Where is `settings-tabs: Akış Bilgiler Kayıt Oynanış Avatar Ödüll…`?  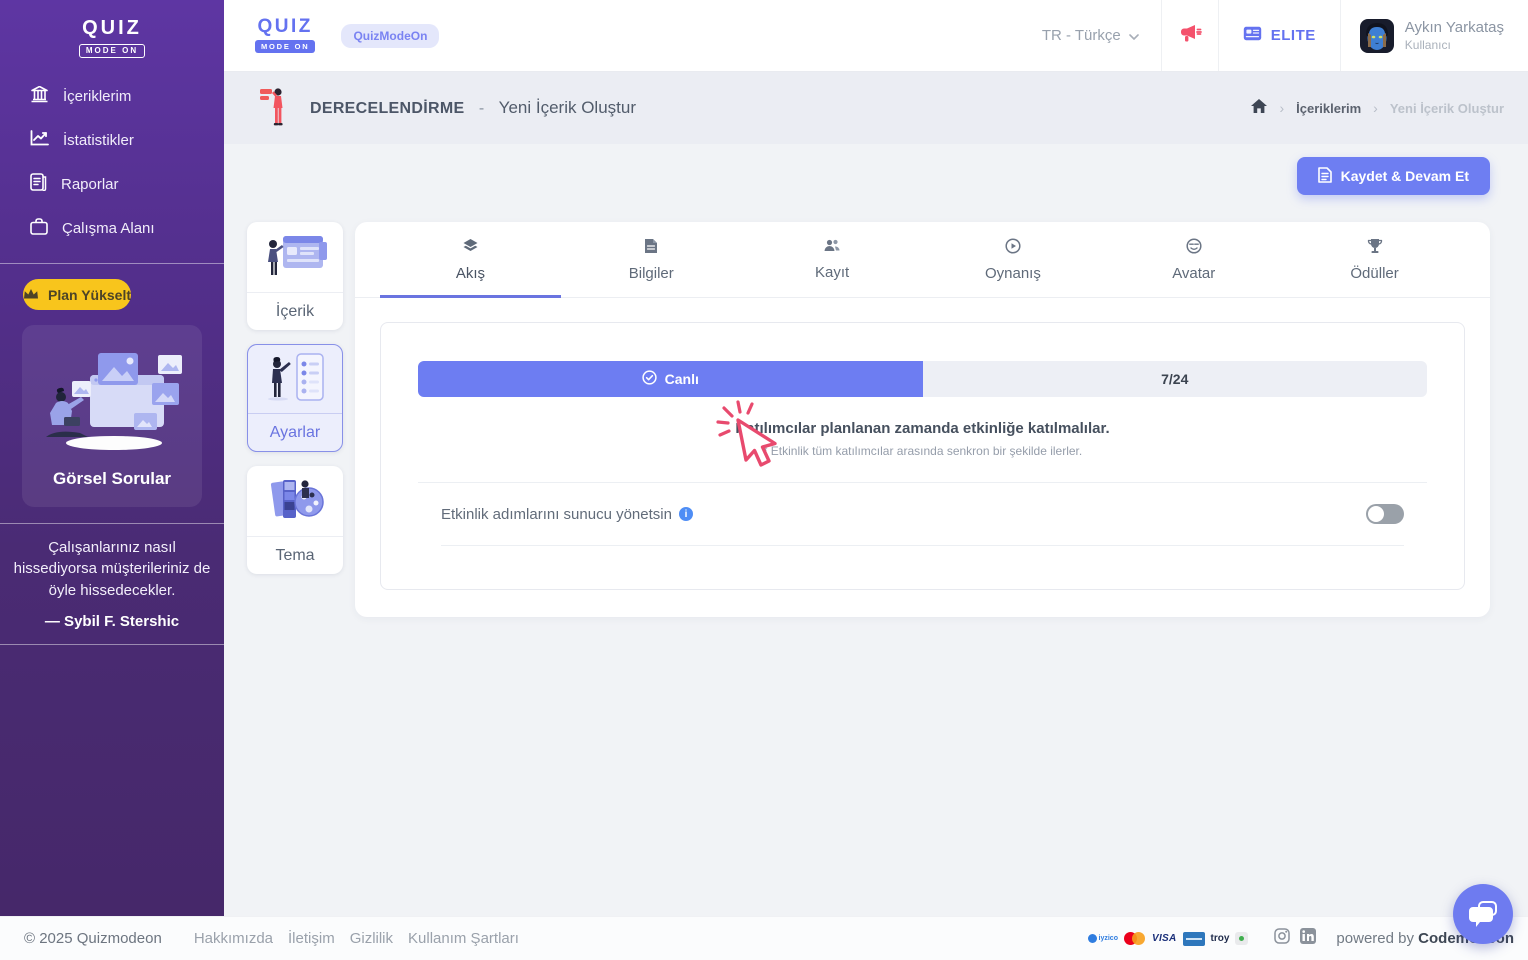
settings-tabs: Akış Bilgiler Kayıt Oynanış Avatar Ödüll… is located at coordinates (922, 260).